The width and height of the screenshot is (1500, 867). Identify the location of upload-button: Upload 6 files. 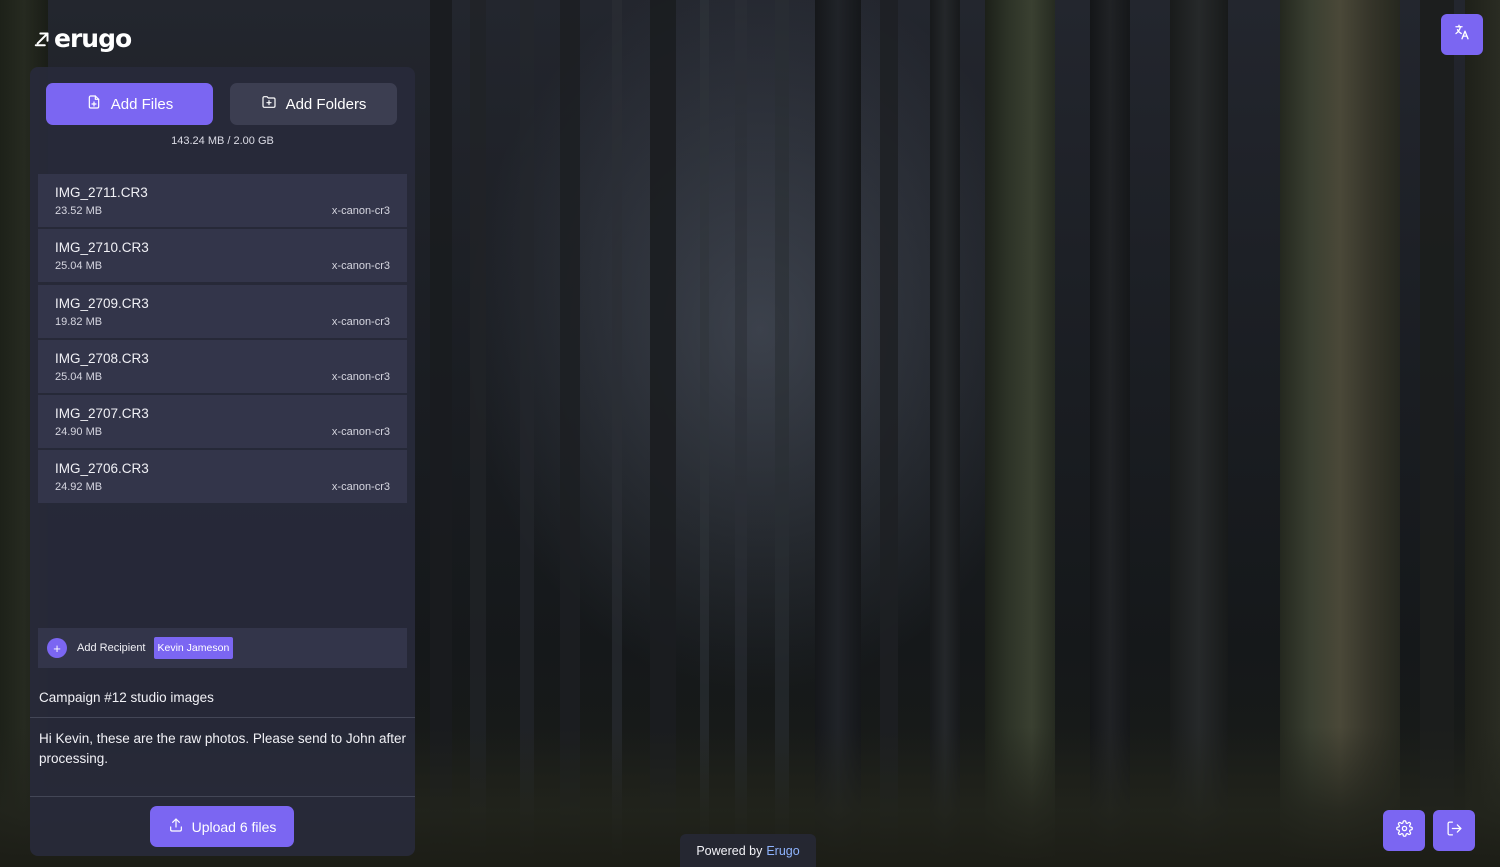
(222, 826).